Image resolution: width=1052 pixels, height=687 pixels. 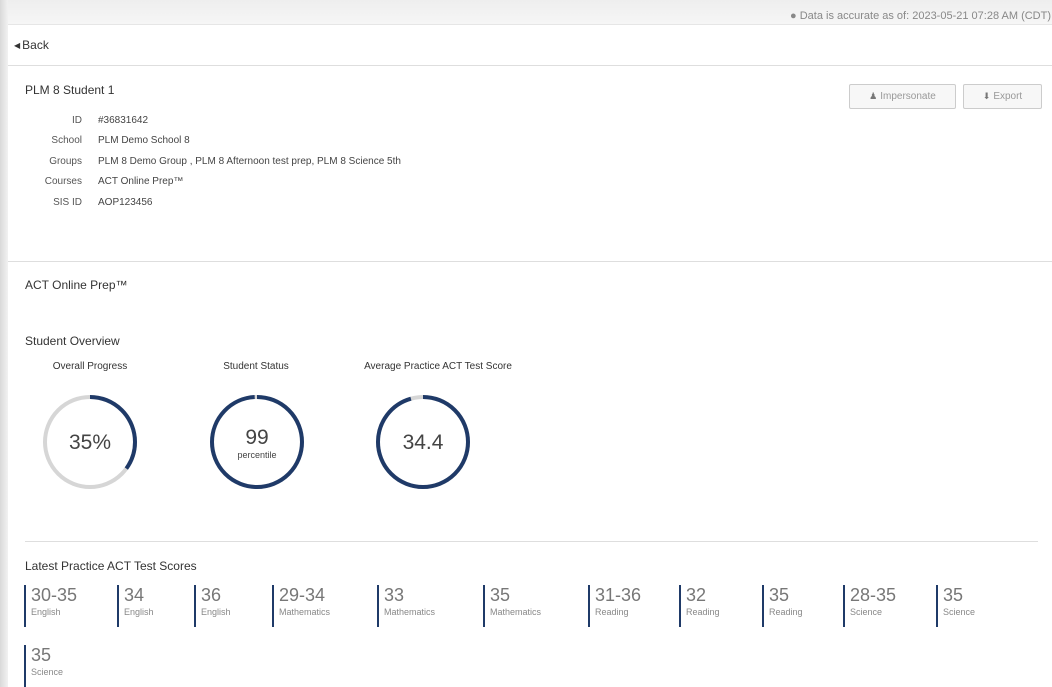 What do you see at coordinates (125, 202) in the screenshot?
I see `info-value: AOP123456` at bounding box center [125, 202].